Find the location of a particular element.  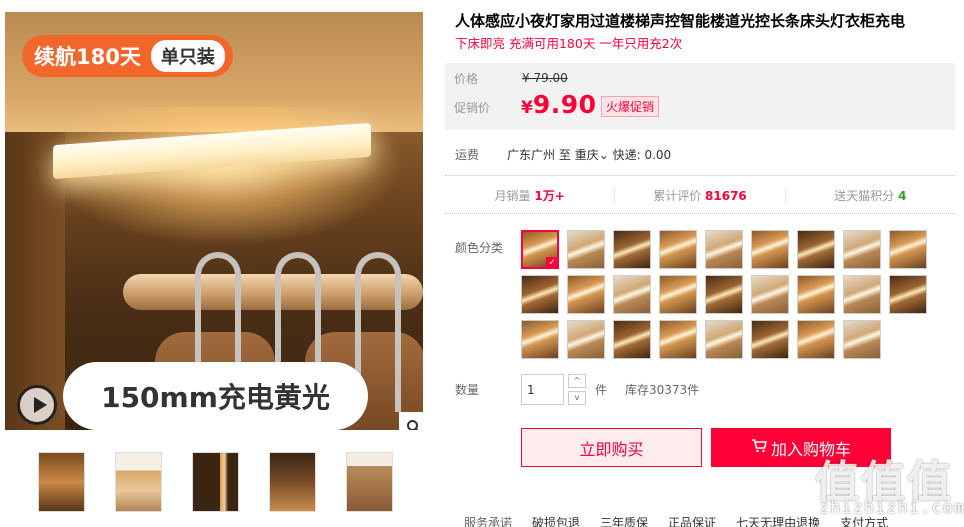

shipping-from: 广东广州 is located at coordinates (531, 155).